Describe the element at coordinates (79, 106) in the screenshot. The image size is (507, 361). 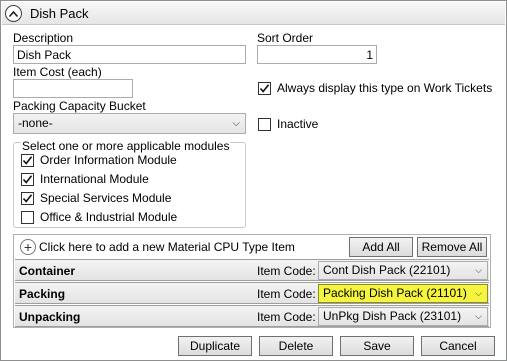
I see `packing-bucket-label: Packing Capacity Bucket` at that location.